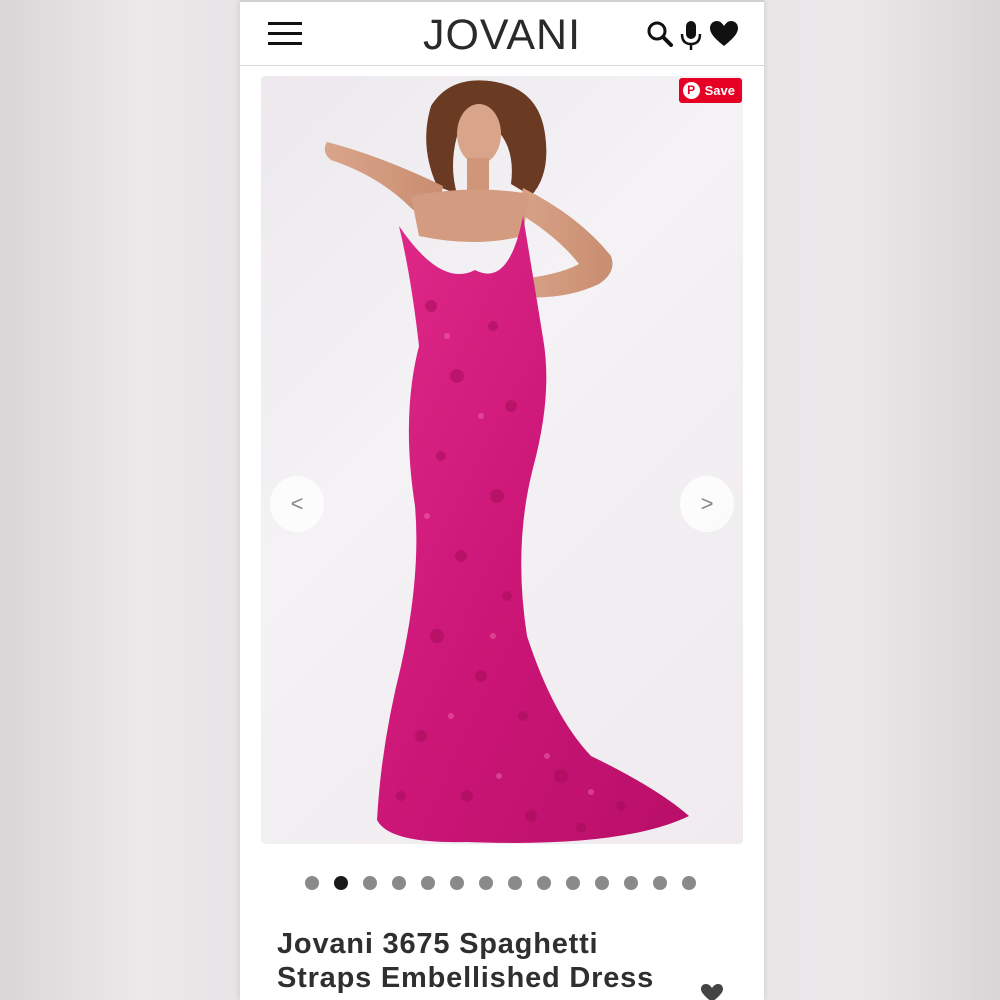  I want to click on site-header: JOVANI, so click(502, 33).